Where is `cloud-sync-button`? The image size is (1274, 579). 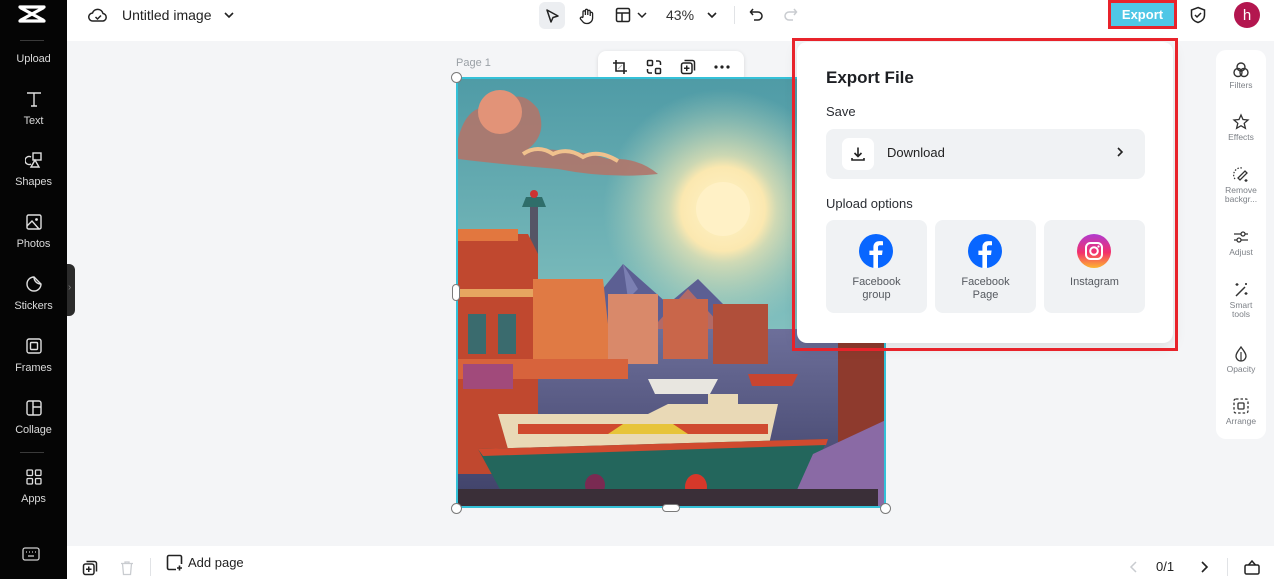 cloud-sync-button is located at coordinates (98, 15).